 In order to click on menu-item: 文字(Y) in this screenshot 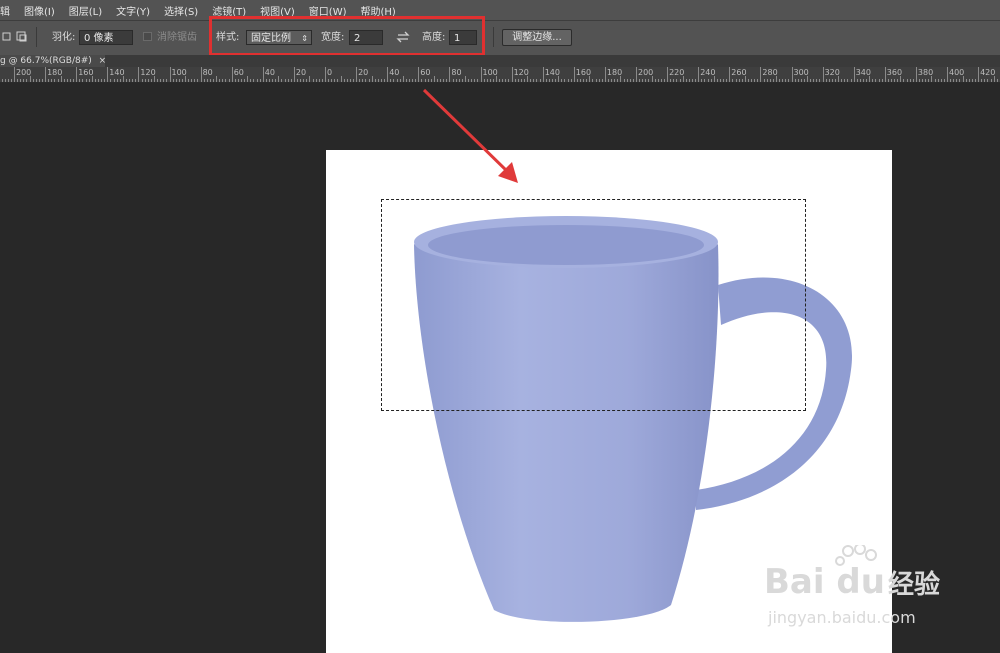, I will do `click(137, 10)`.